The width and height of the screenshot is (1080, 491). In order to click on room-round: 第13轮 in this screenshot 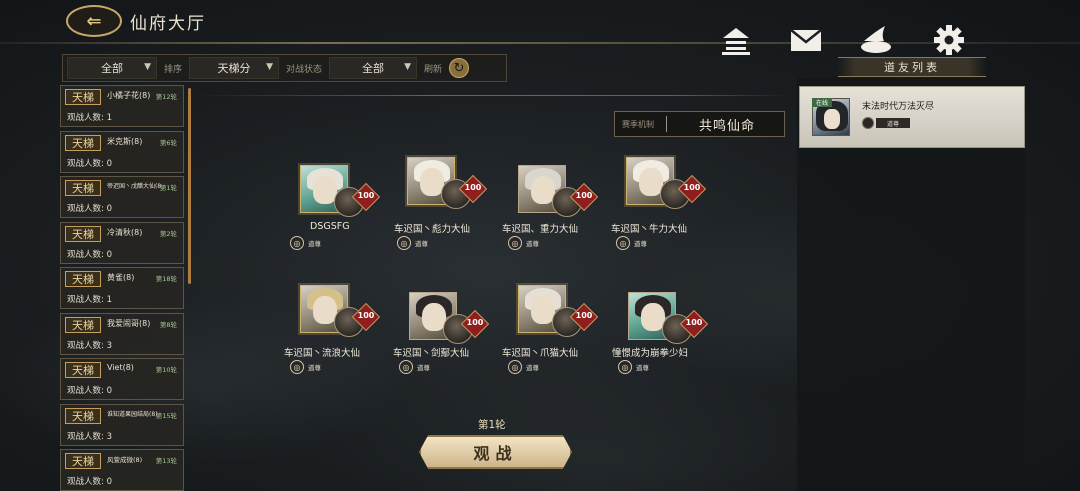, I will do `click(166, 461)`.